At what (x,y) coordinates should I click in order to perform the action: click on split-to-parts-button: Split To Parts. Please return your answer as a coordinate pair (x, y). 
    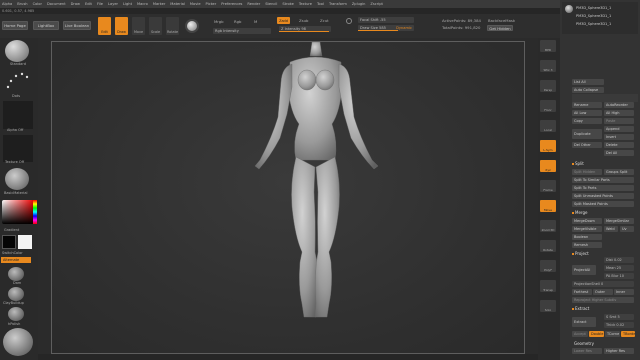
    Looking at the image, I should click on (603, 188).